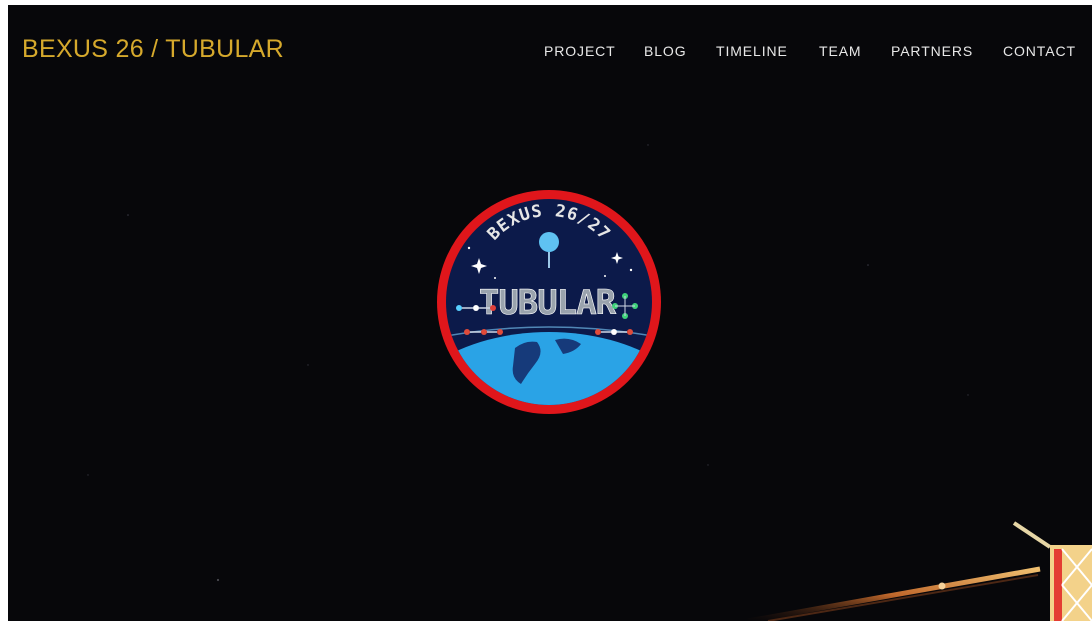  I want to click on balloon-icon, so click(549, 242).